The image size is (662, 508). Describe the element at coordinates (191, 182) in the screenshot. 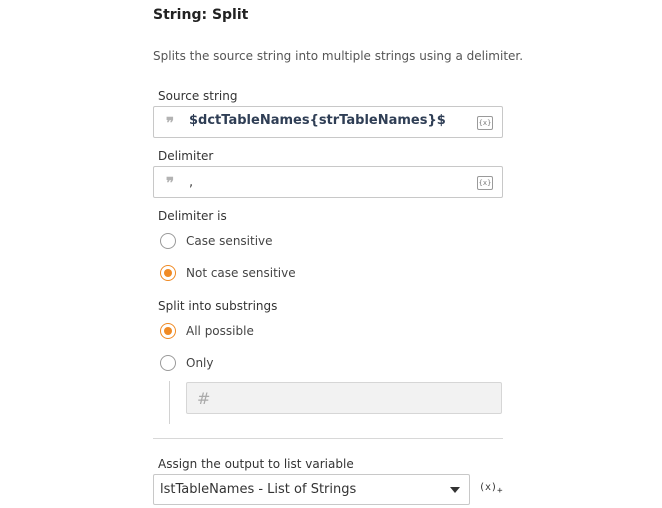

I see `delimiter-value: ,` at that location.